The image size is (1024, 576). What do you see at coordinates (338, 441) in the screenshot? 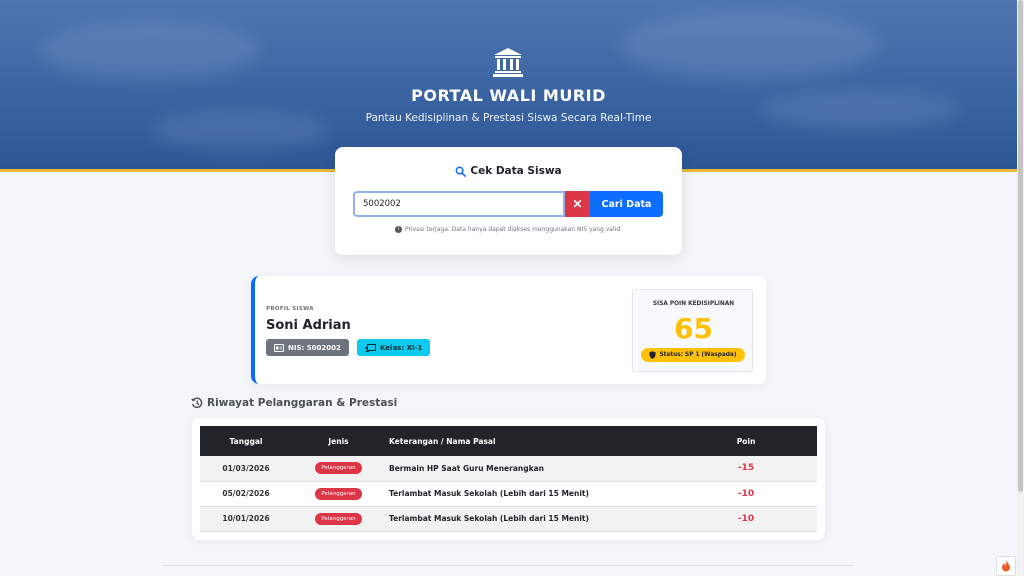
I see `column-header-type: Jenis` at bounding box center [338, 441].